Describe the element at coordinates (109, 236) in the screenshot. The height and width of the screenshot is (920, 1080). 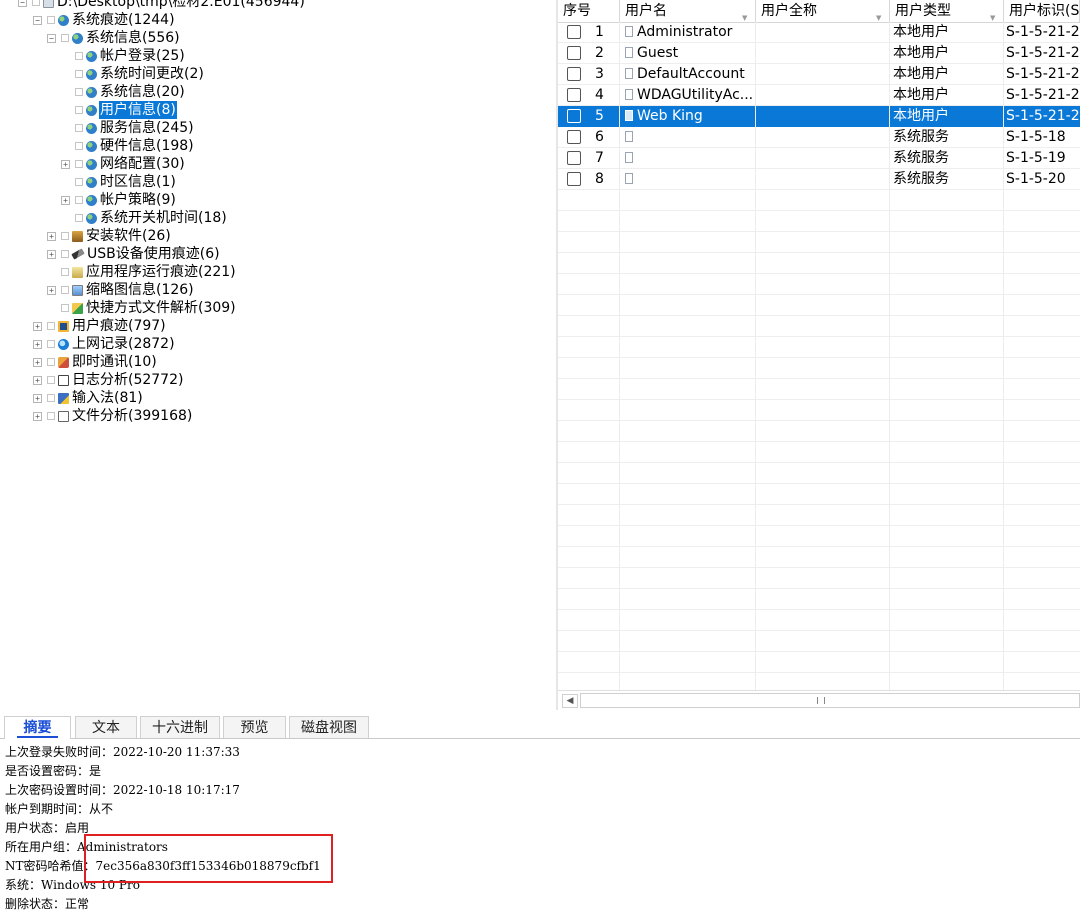
I see `tree-node: + 安装软件(26)` at that location.